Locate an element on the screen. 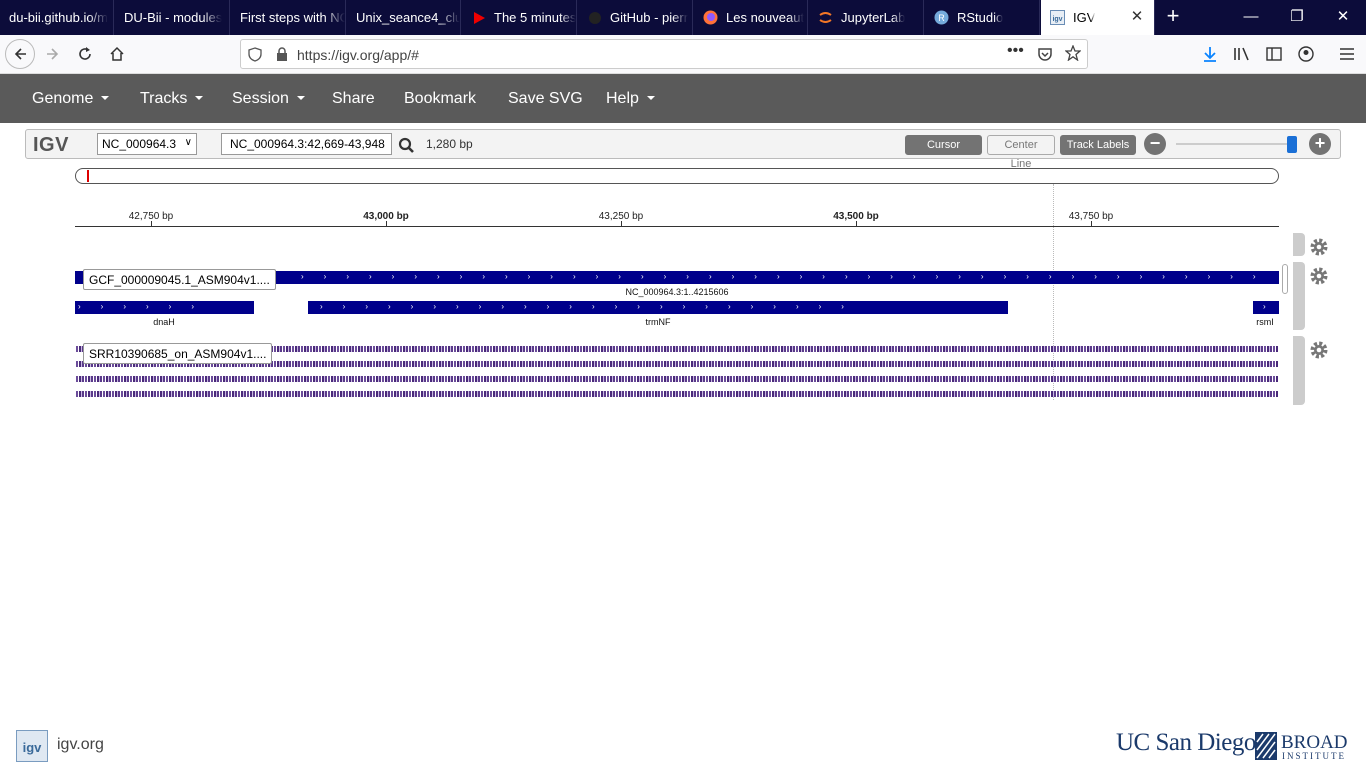 Image resolution: width=1366 pixels, height=768 pixels. gene-feature: › is located at coordinates (1266, 307).